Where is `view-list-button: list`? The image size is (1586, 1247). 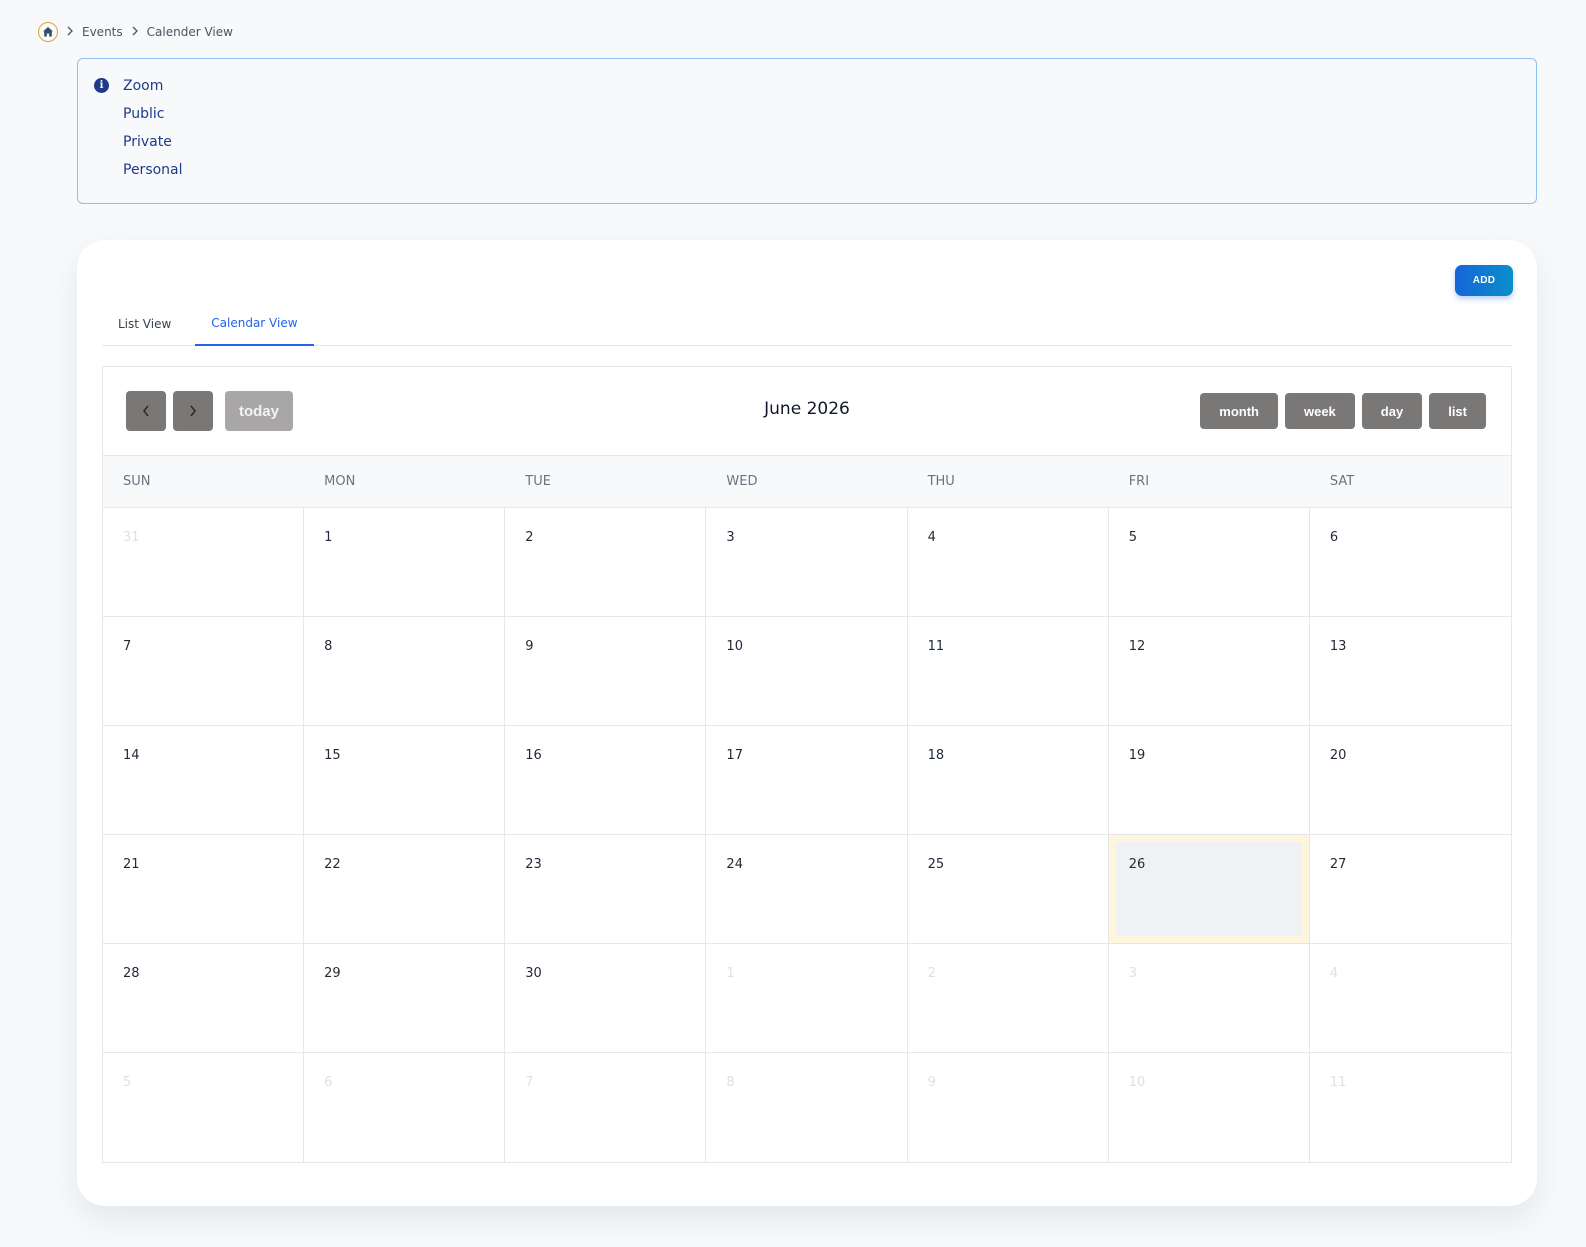
view-list-button: list is located at coordinates (1457, 411).